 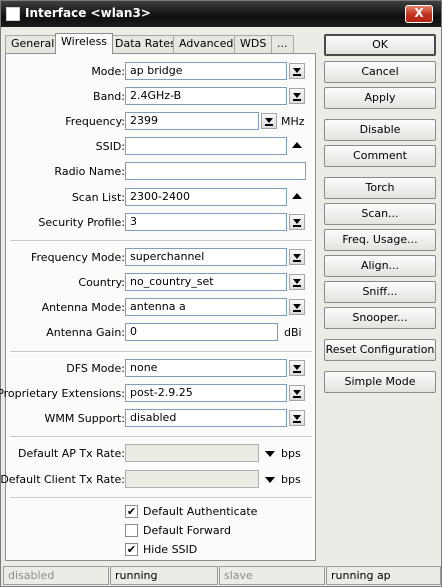 What do you see at coordinates (206, 393) in the screenshot?
I see `proprietary-extensions-select: post-2.9.25` at bounding box center [206, 393].